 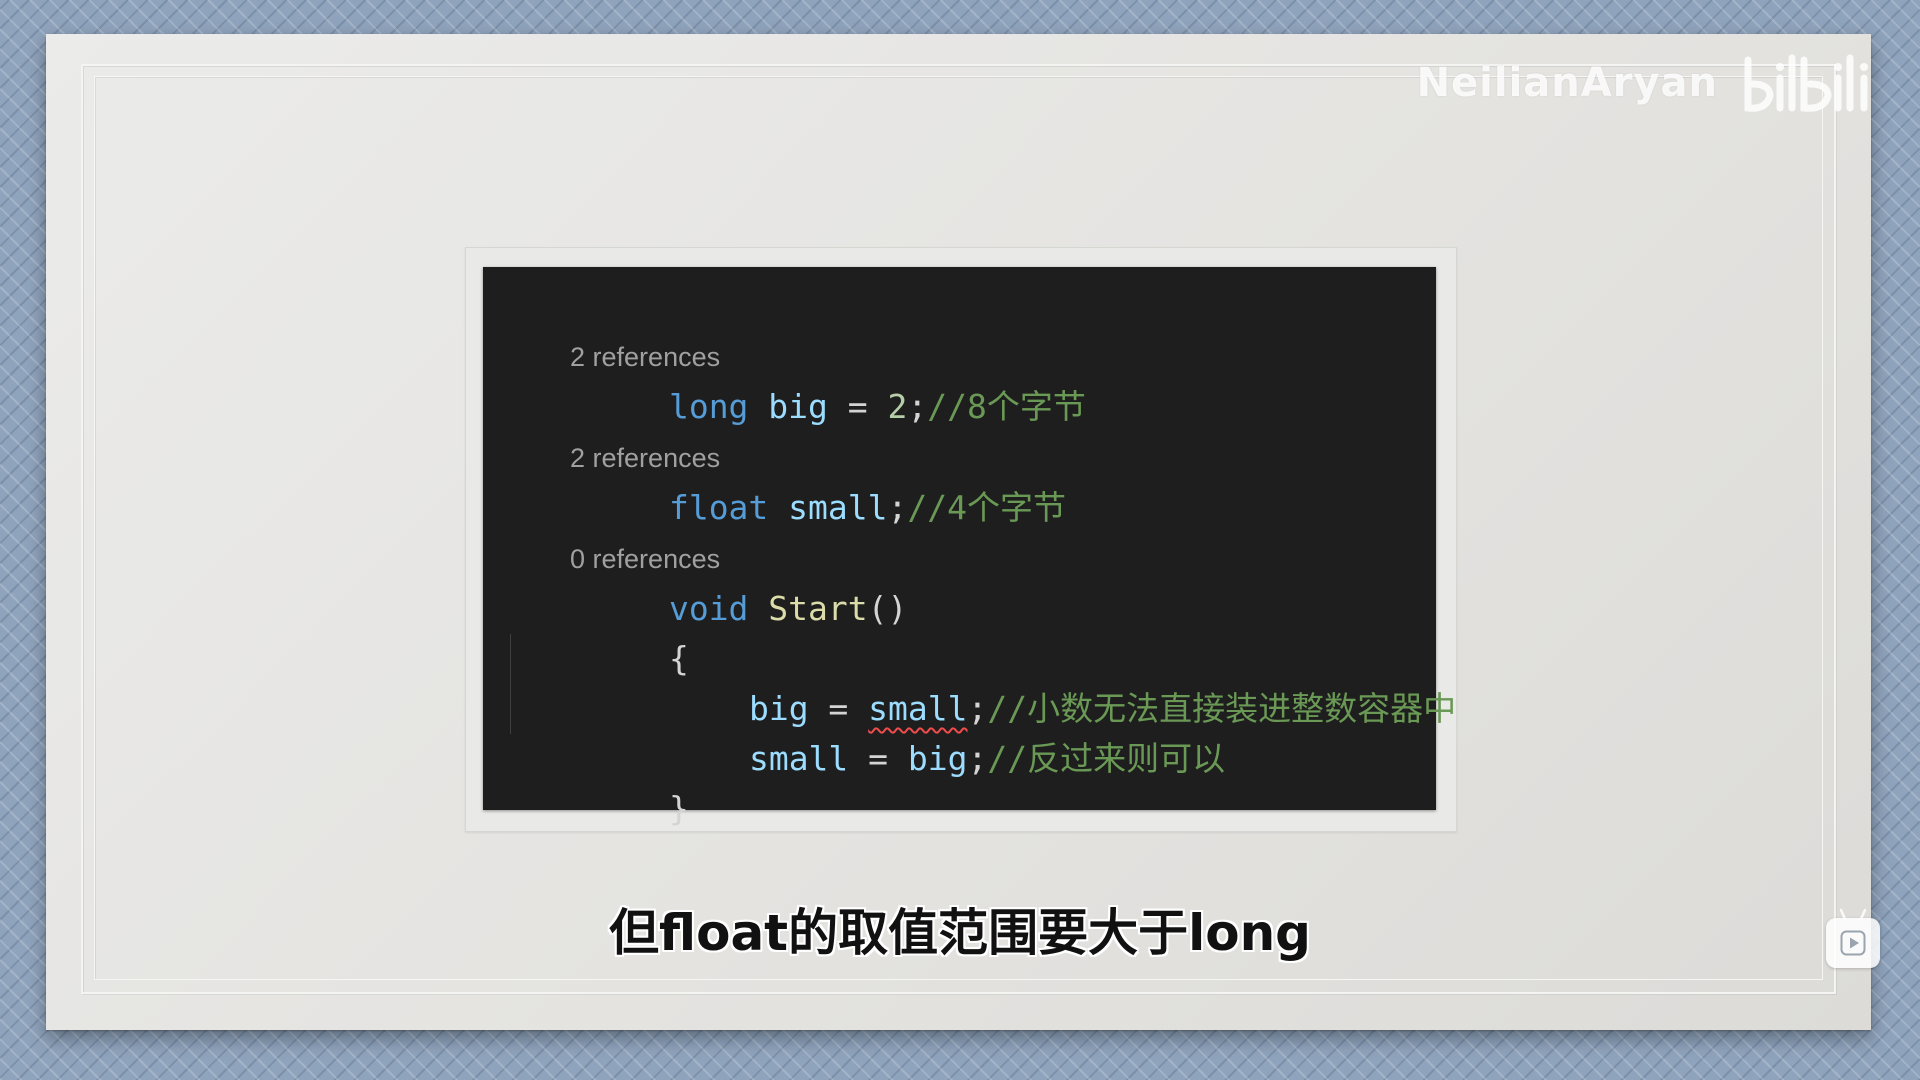 I want to click on code-line: small = big;//反过来则可以, so click(x=963, y=731).